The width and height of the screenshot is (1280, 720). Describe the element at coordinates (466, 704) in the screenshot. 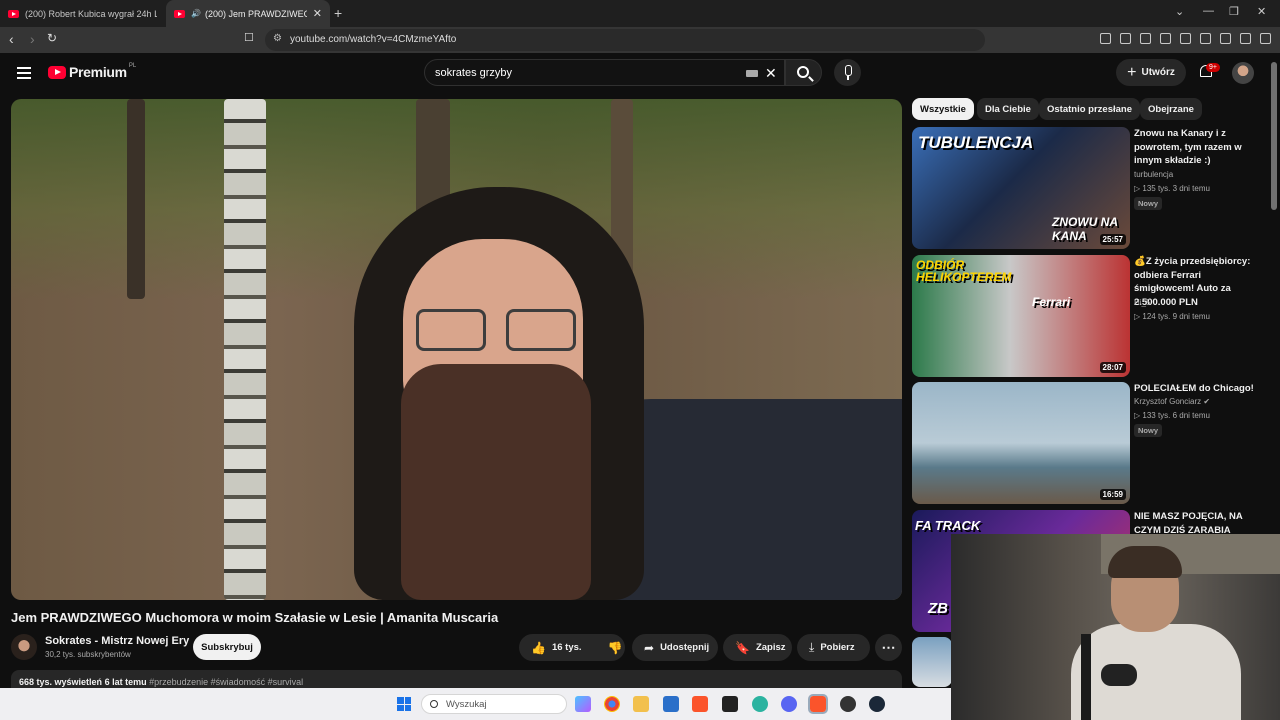

I see `taskbar-search-placeholder: Wyszukaj` at that location.